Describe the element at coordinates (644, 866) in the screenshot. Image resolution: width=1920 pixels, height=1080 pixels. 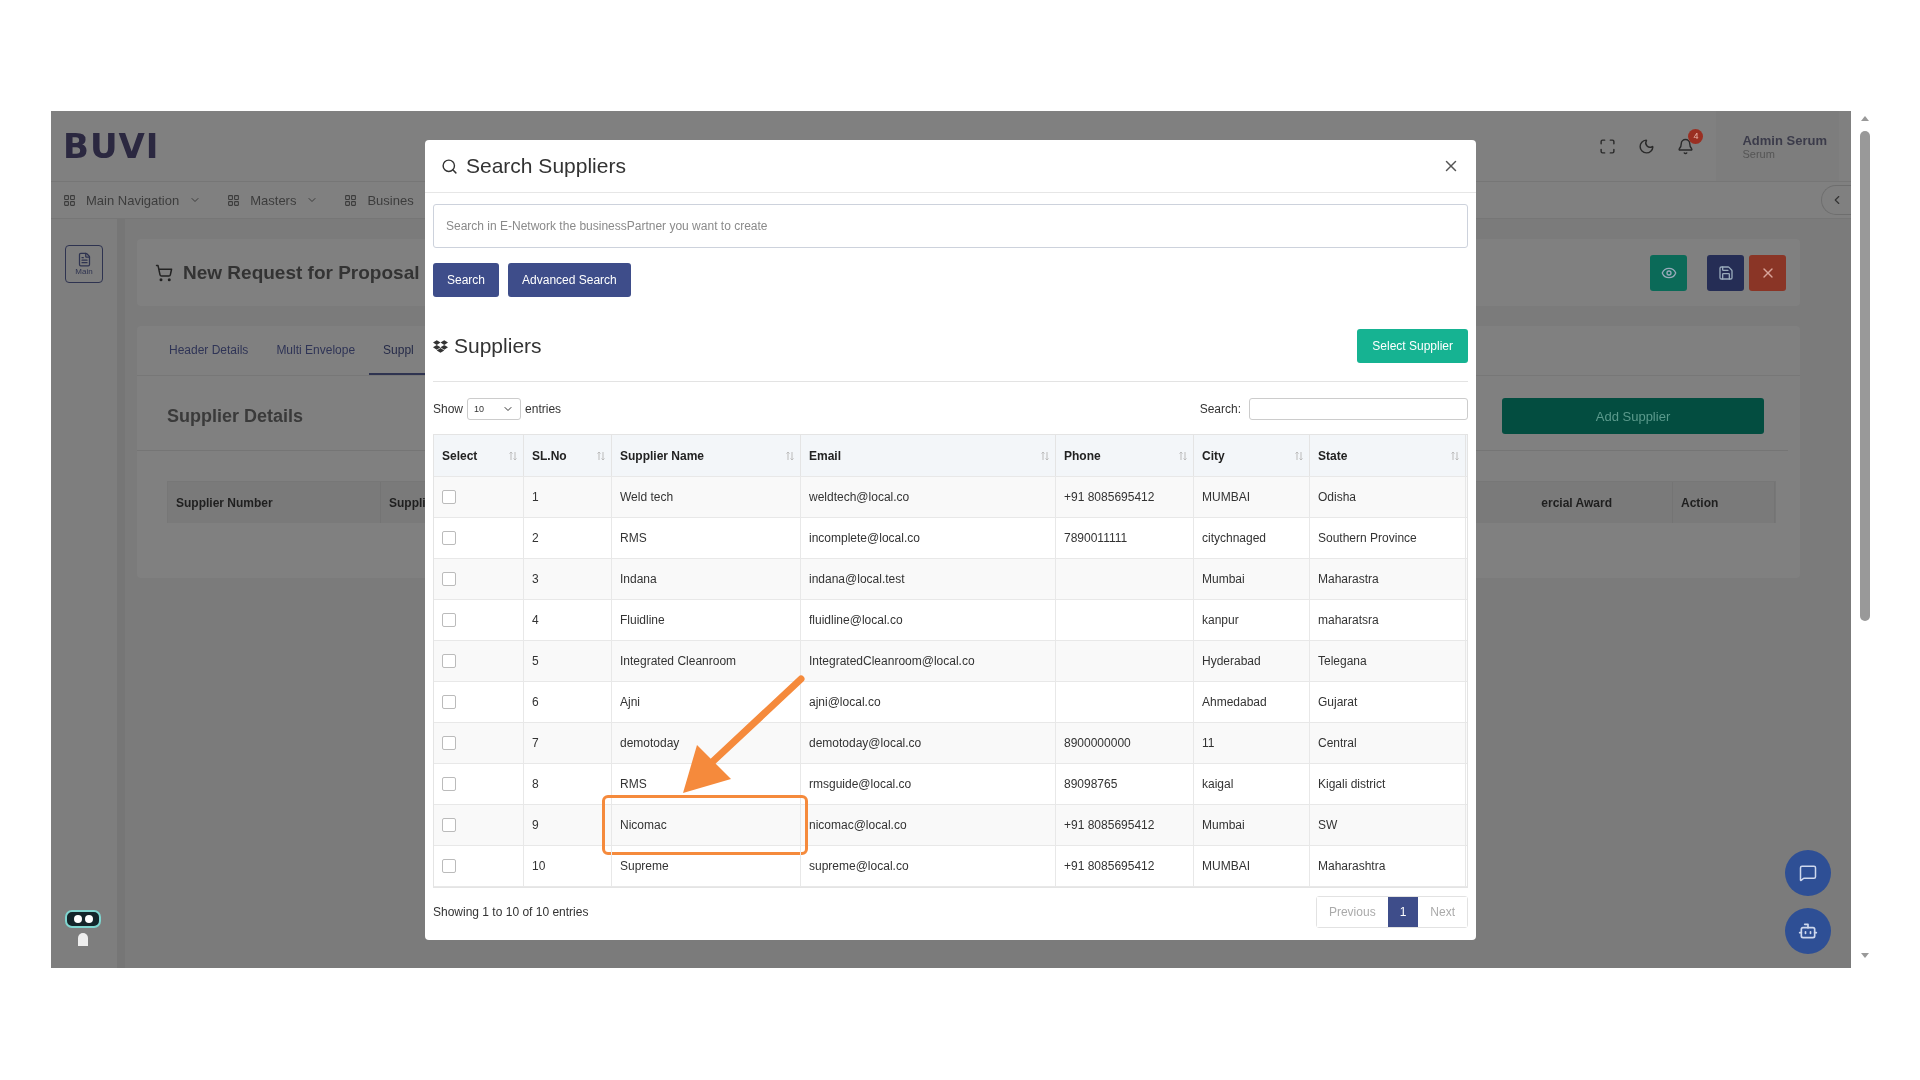
I see `table-cell: Supreme` at that location.